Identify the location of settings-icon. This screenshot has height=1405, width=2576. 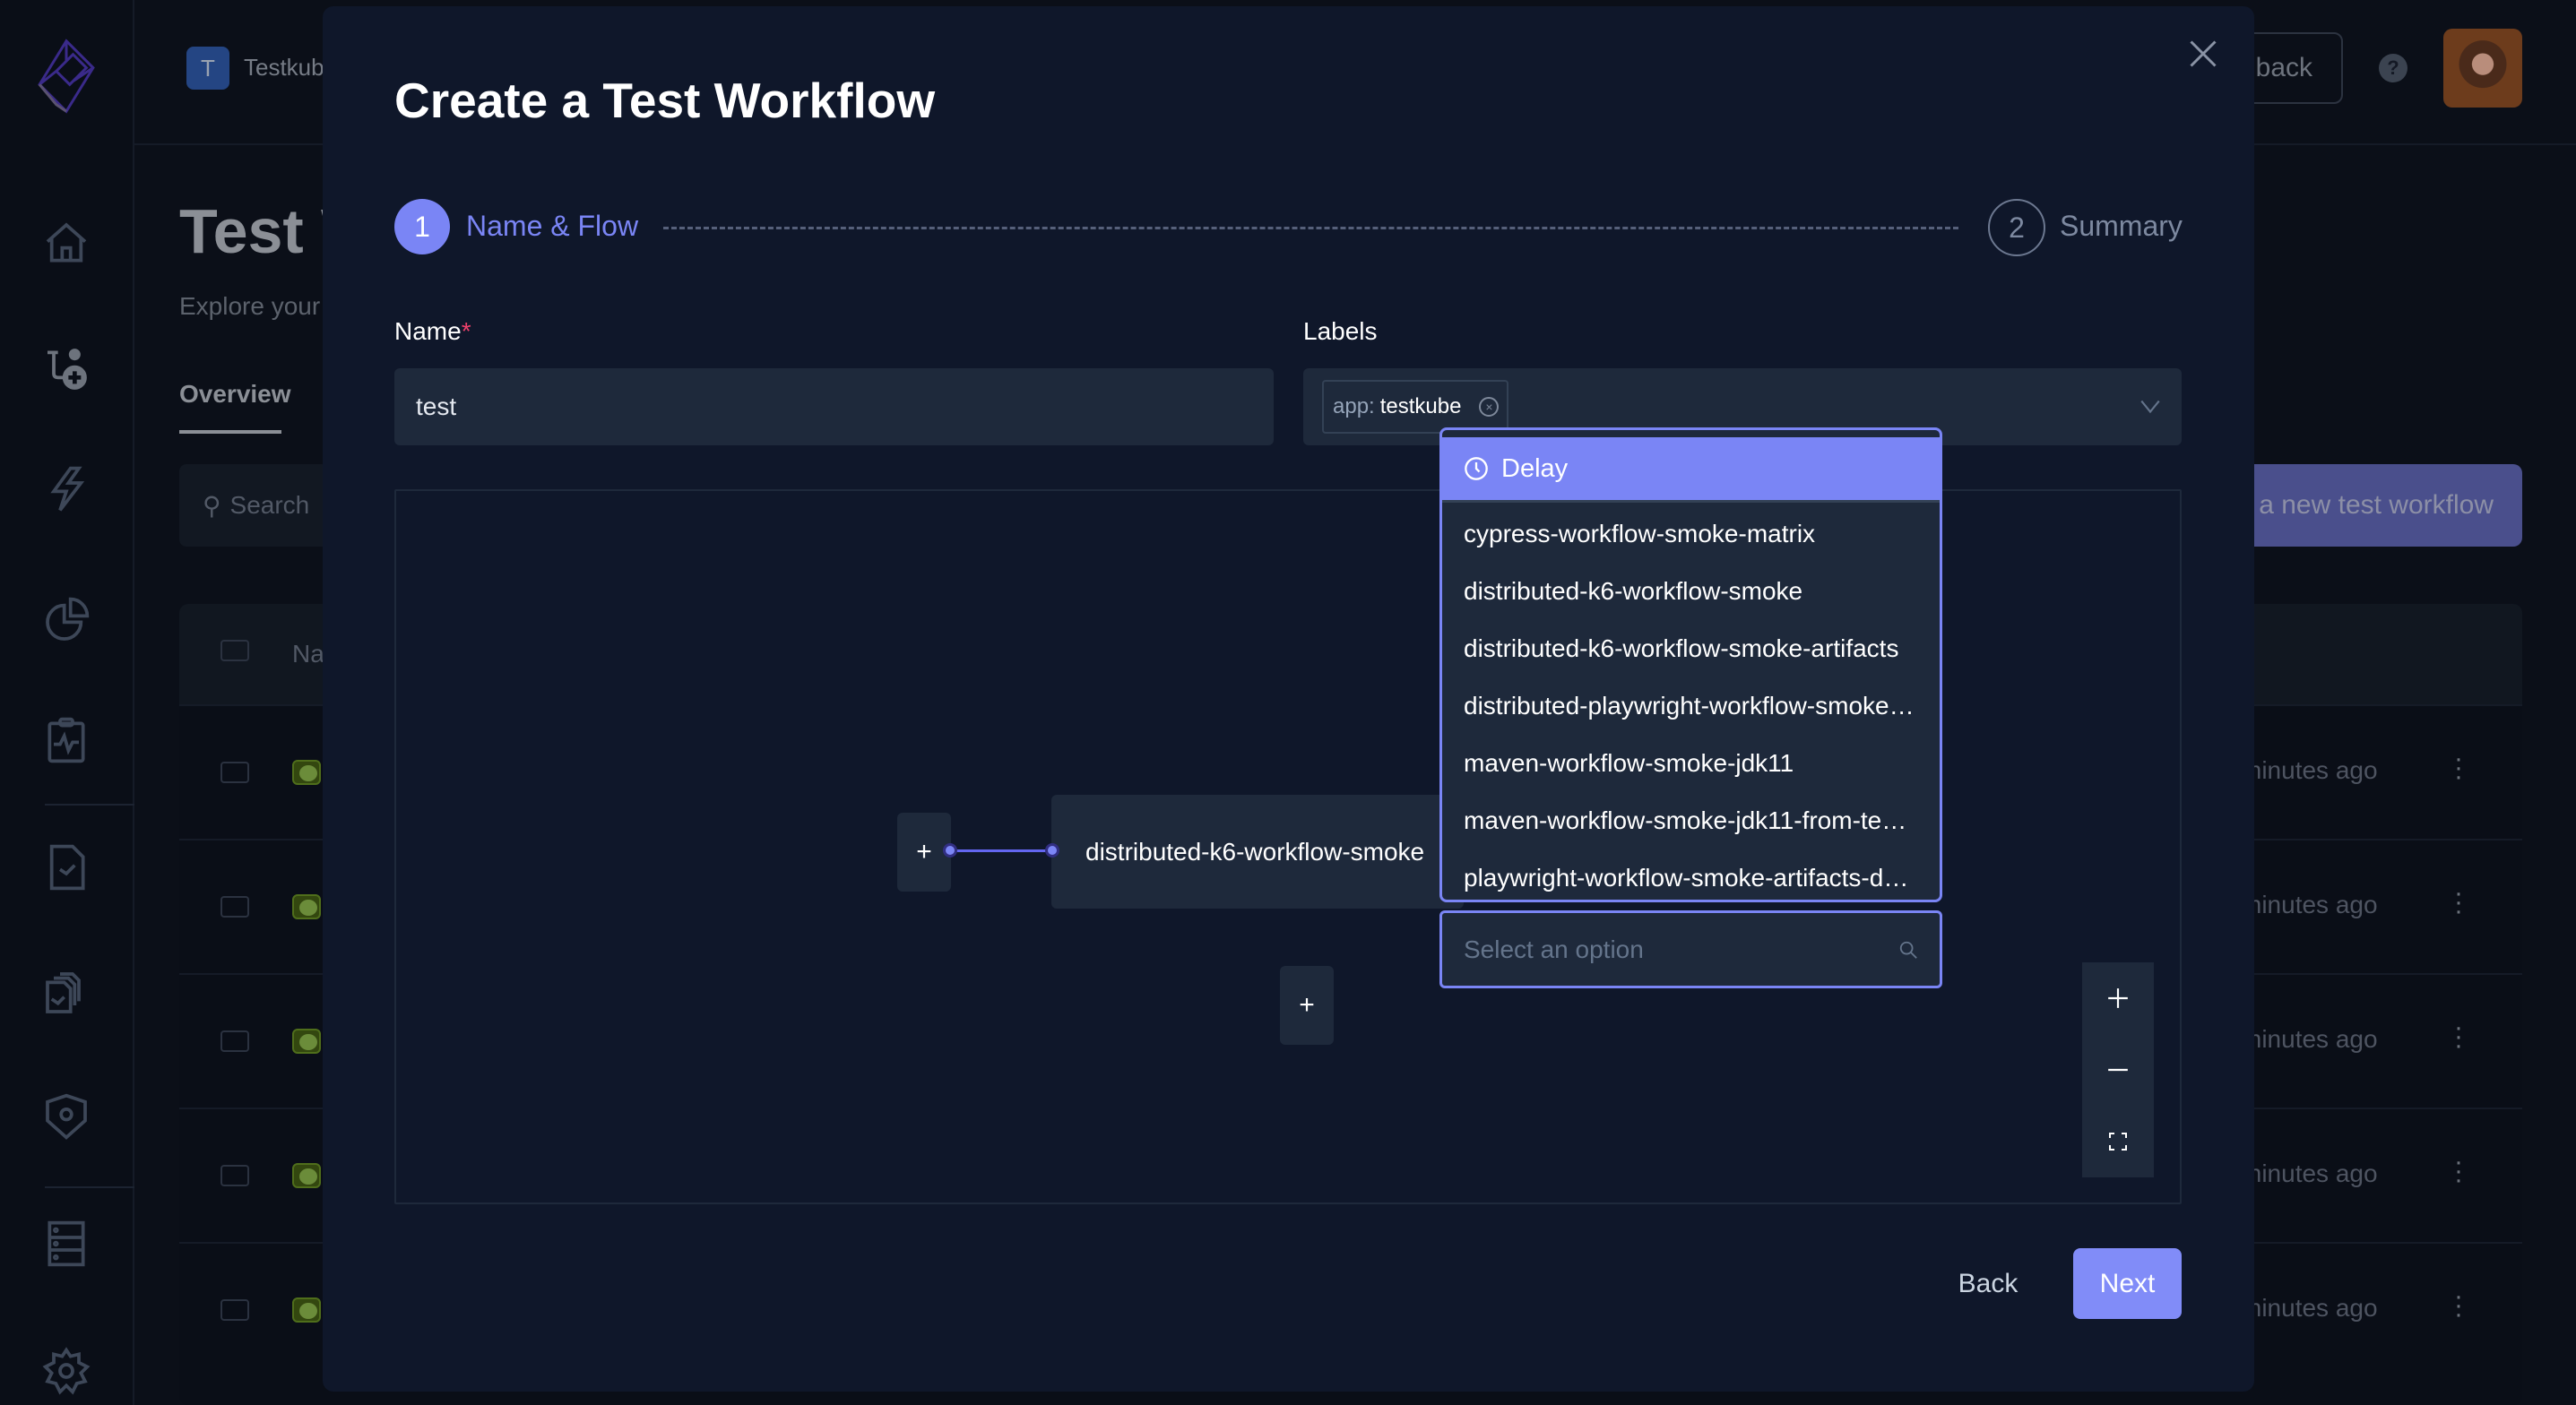
(66, 1371).